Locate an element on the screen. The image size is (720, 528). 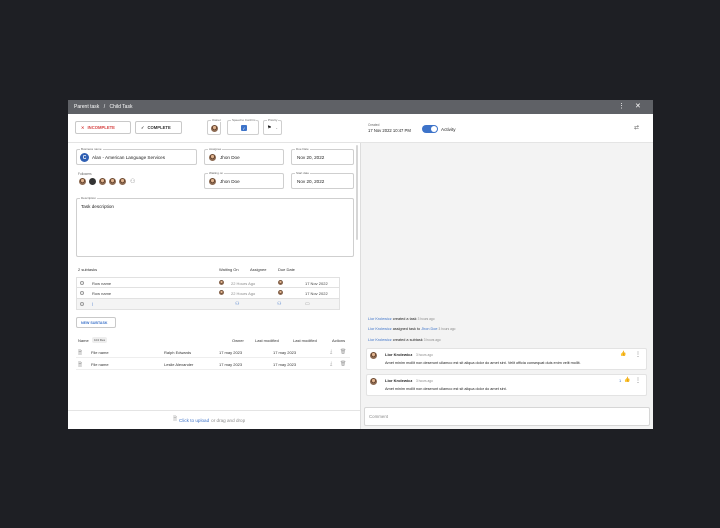
upload-area: 🗎 Click to upload or drag and drop is located at coordinates (209, 420).